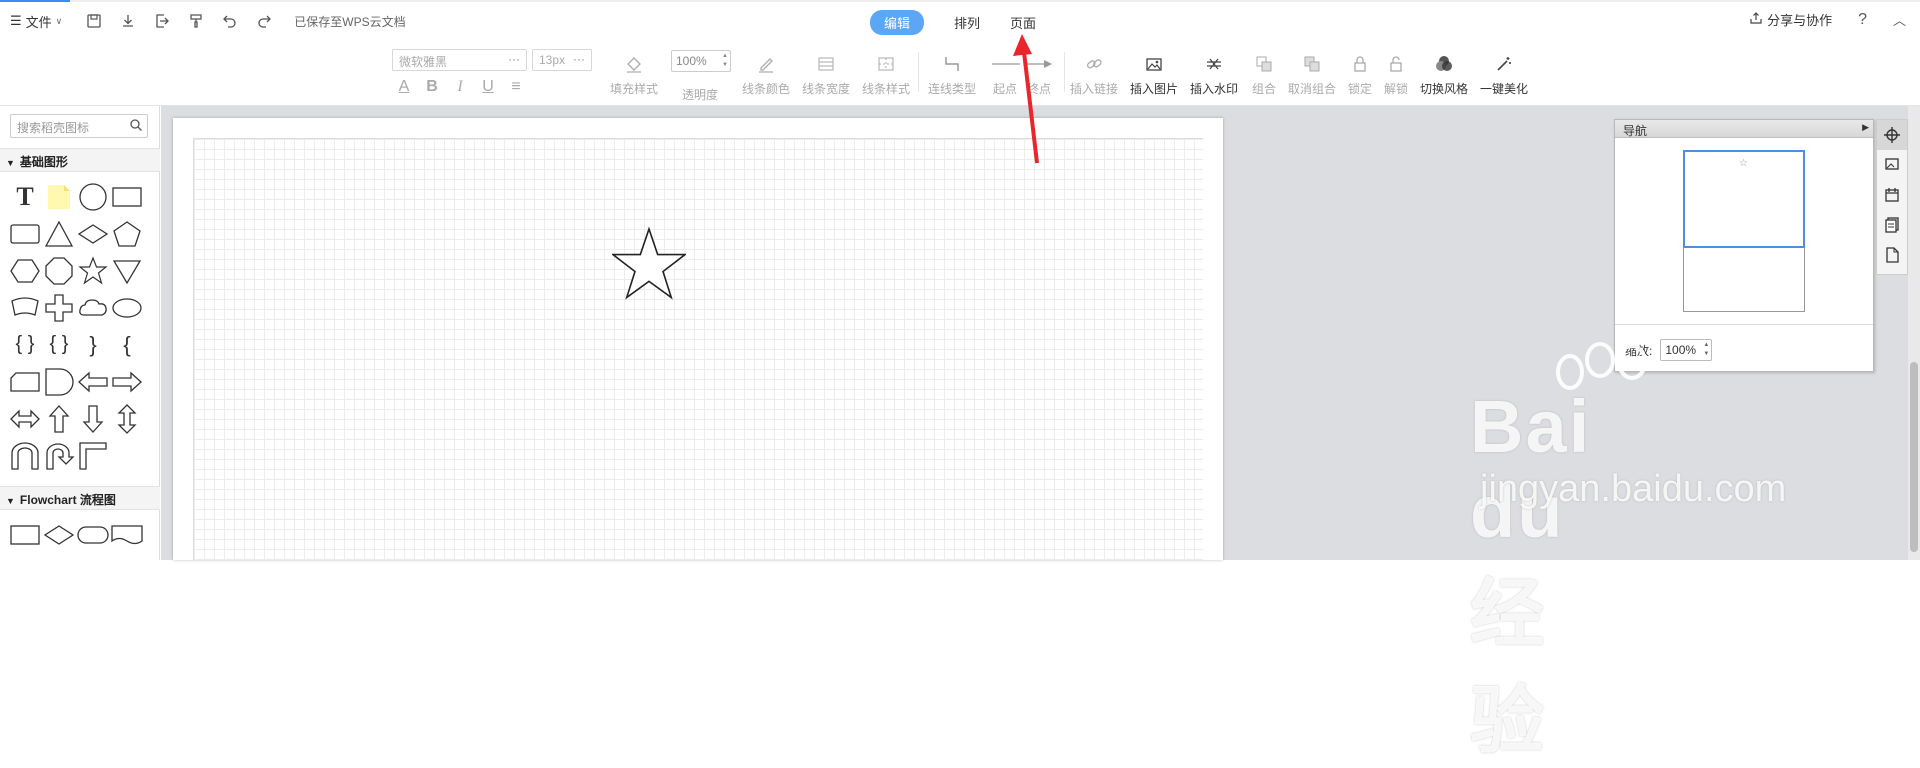  I want to click on corner-shape, so click(93, 455).